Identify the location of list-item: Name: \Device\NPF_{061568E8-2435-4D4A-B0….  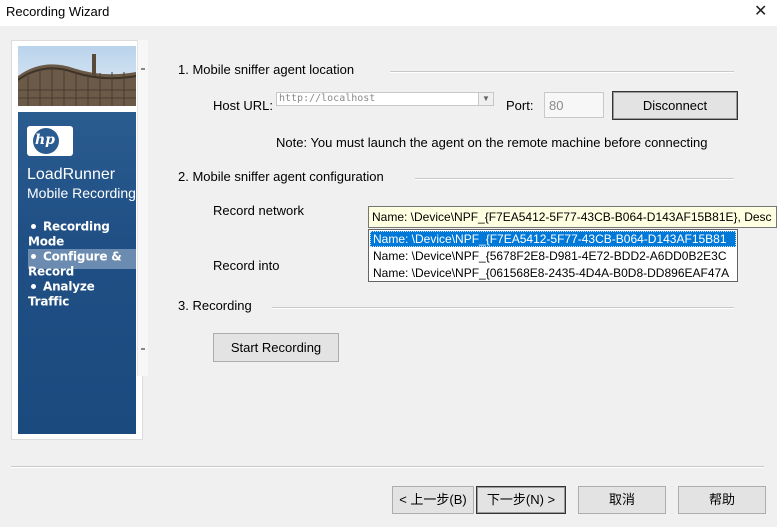
(553, 273).